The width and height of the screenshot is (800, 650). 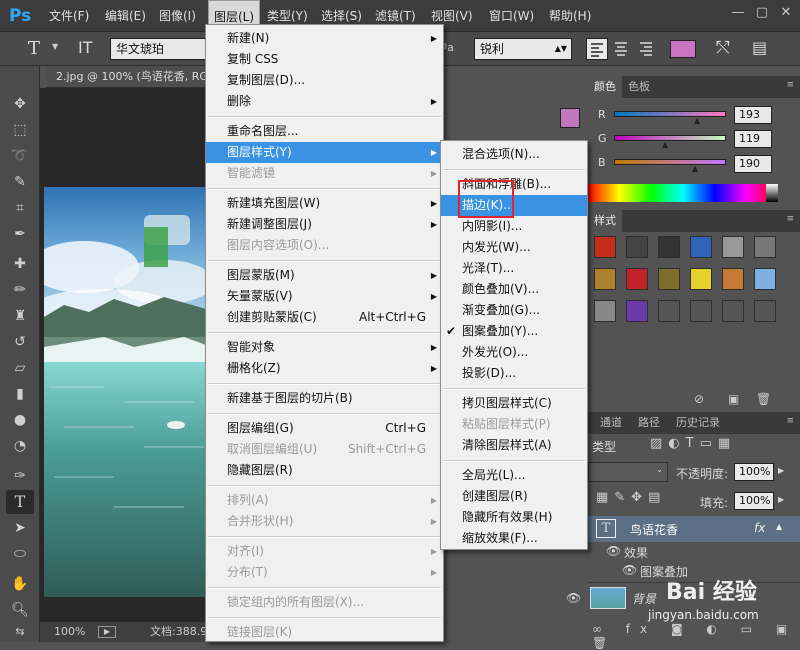 What do you see at coordinates (654, 529) in the screenshot?
I see `layer-name: 鸟语花香` at bounding box center [654, 529].